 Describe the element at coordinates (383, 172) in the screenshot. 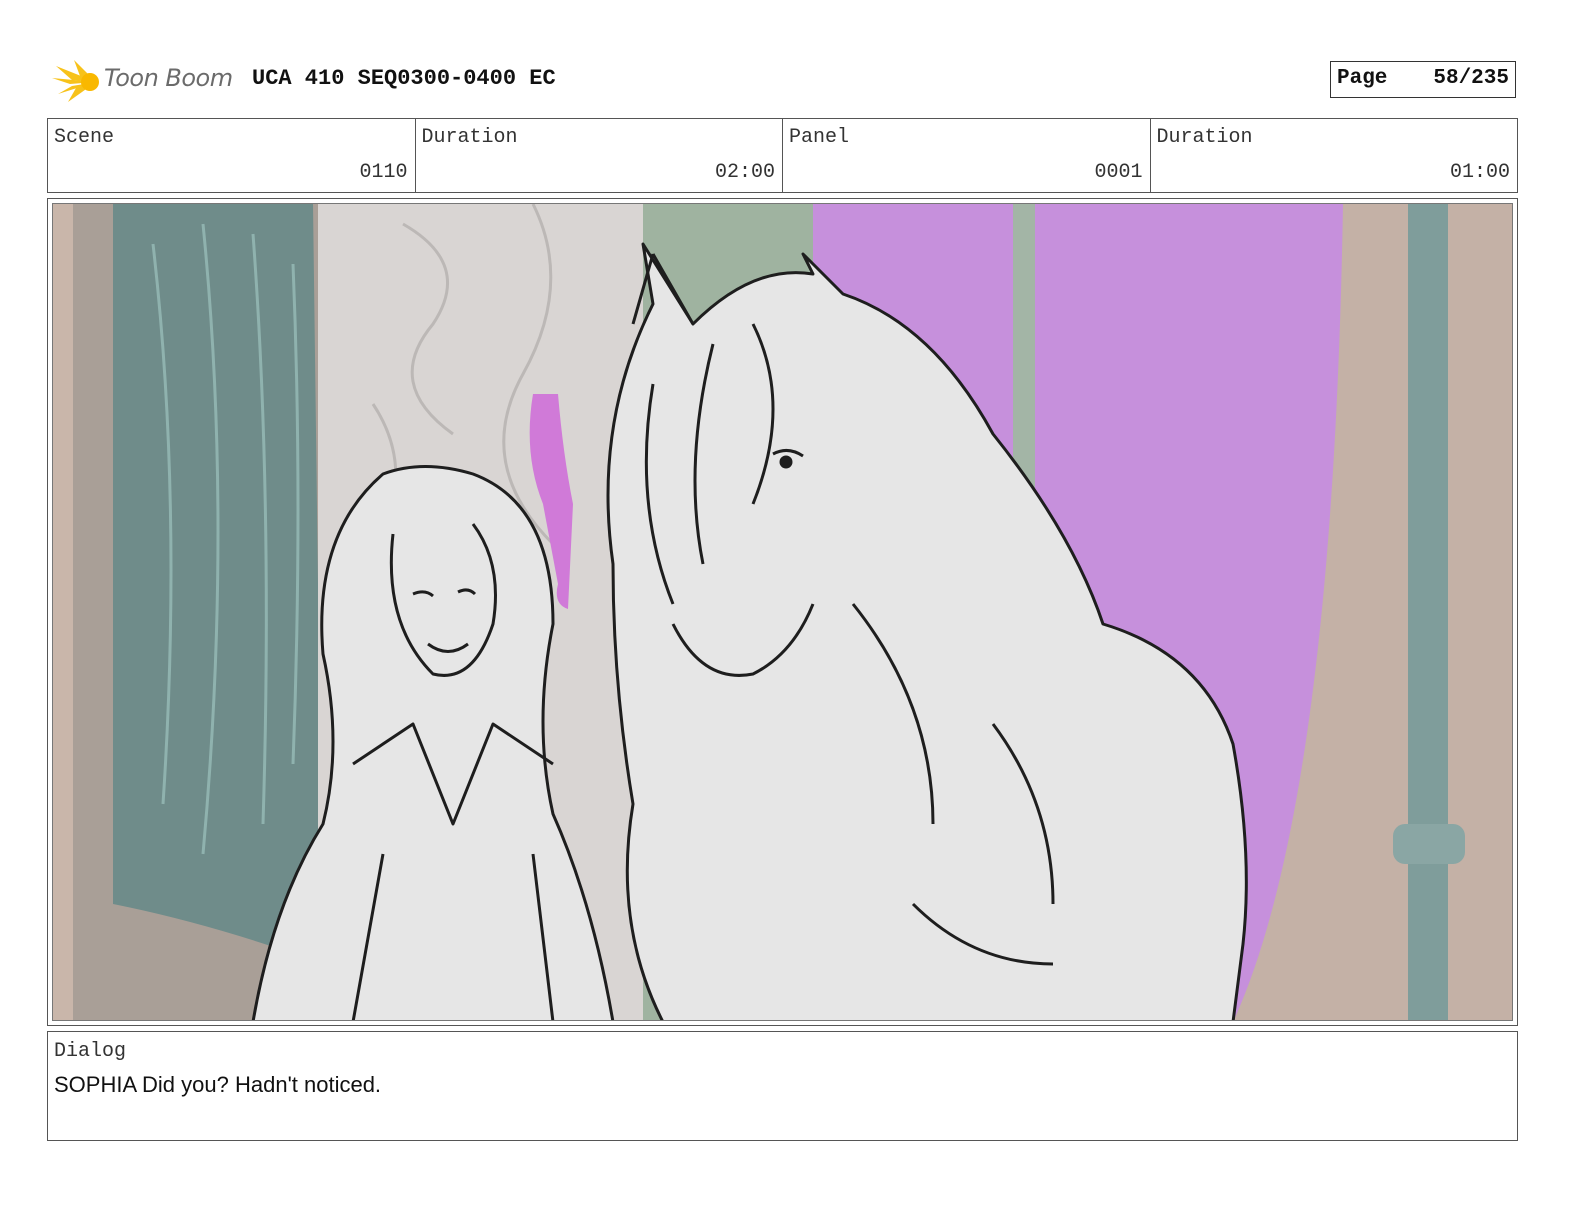

I see `scene-value: 0110` at that location.